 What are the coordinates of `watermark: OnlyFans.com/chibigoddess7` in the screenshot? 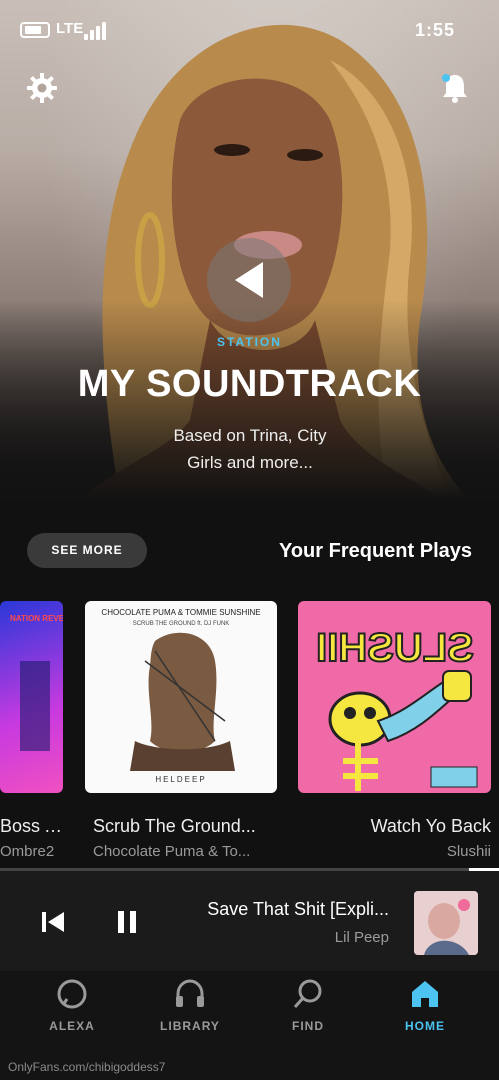 It's located at (87, 1067).